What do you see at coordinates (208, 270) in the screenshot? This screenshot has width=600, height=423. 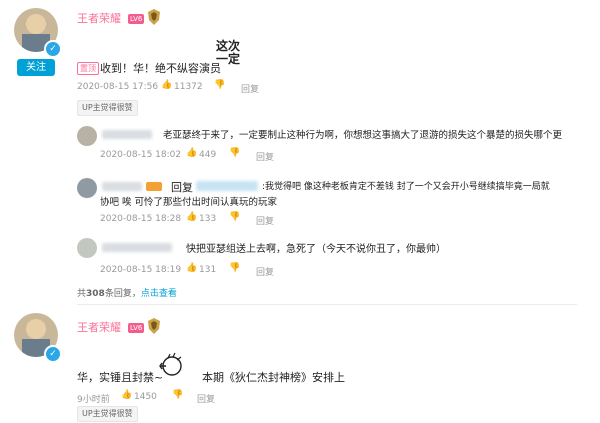 I see `like-count: 131` at bounding box center [208, 270].